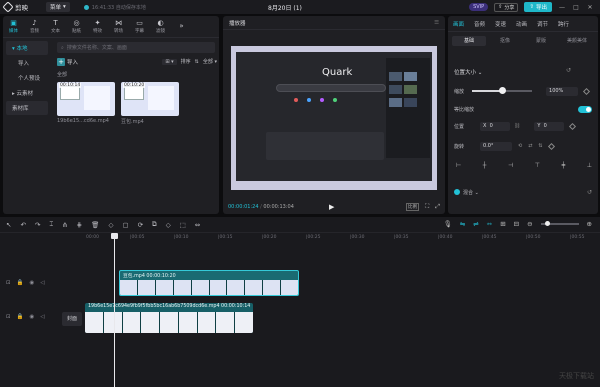 This screenshot has width=600, height=387. What do you see at coordinates (500, 24) in the screenshot?
I see `property-tab: 变速` at bounding box center [500, 24].